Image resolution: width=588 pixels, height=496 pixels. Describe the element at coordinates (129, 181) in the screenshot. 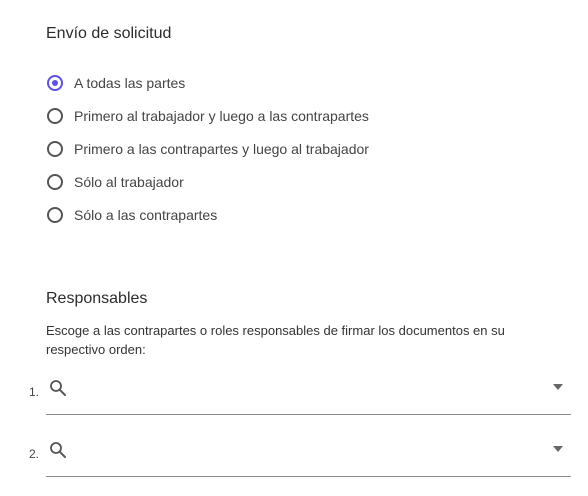

I see `radio-label: Sólo al trabajador` at that location.